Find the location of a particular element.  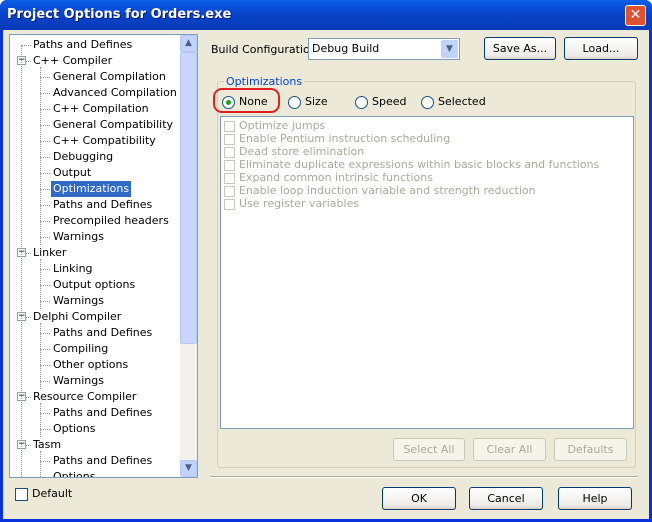

radio-speed: Speed is located at coordinates (380, 102).